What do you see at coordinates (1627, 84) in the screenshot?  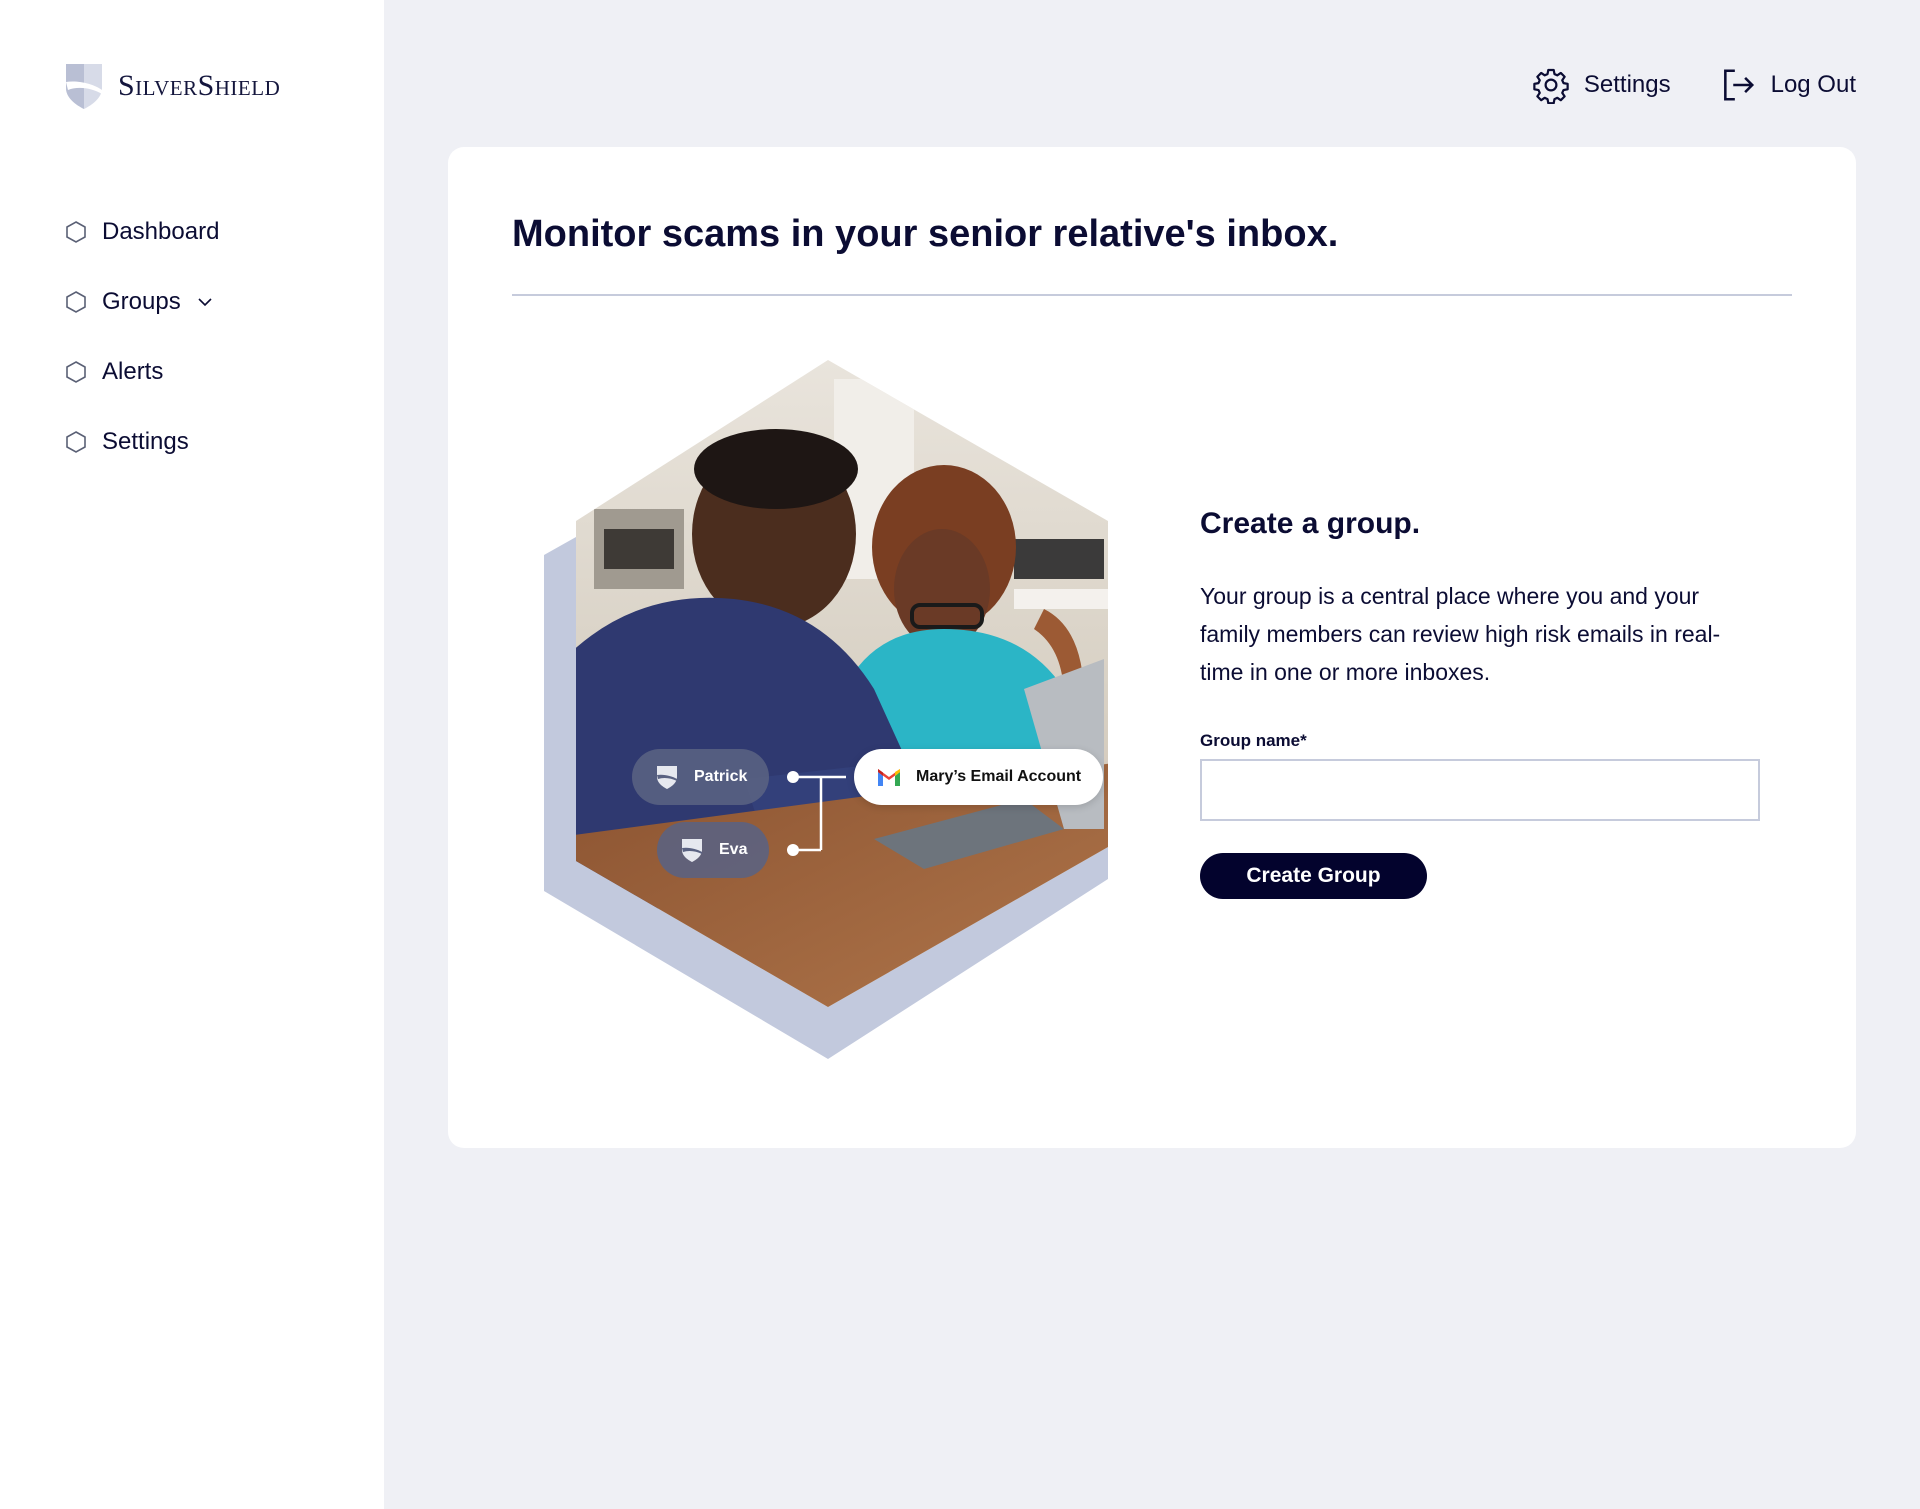 I see `settings-link-label: Settings` at bounding box center [1627, 84].